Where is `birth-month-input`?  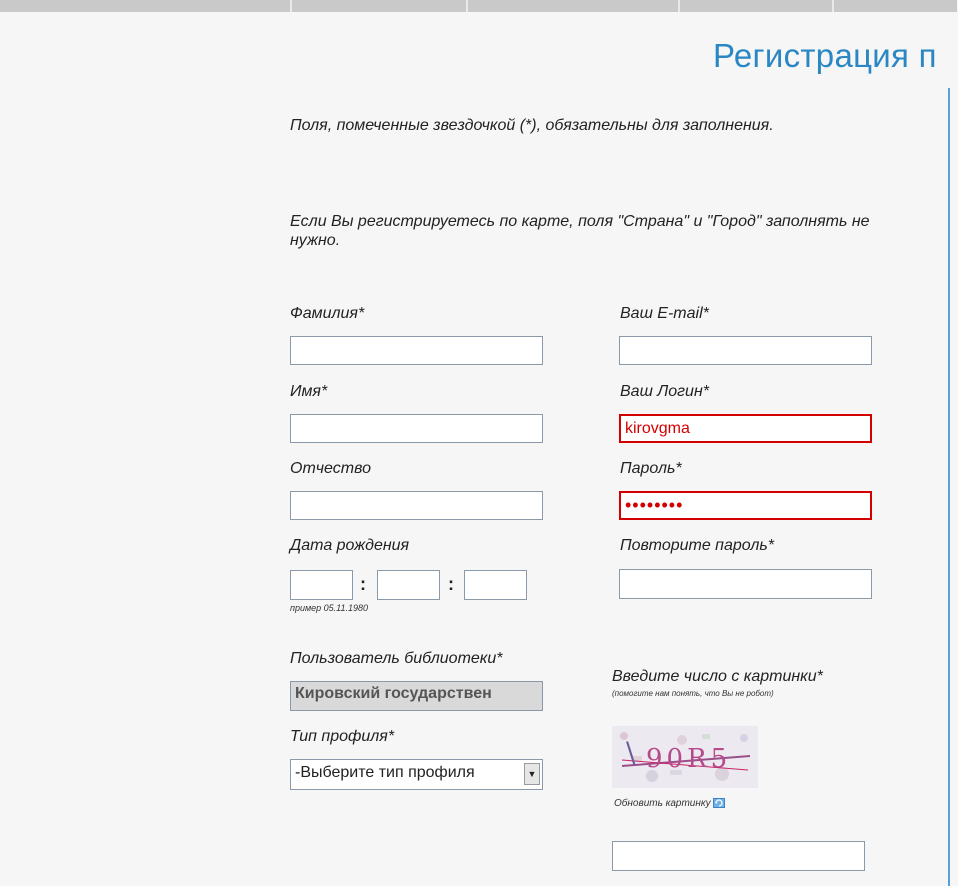
birth-month-input is located at coordinates (408, 585).